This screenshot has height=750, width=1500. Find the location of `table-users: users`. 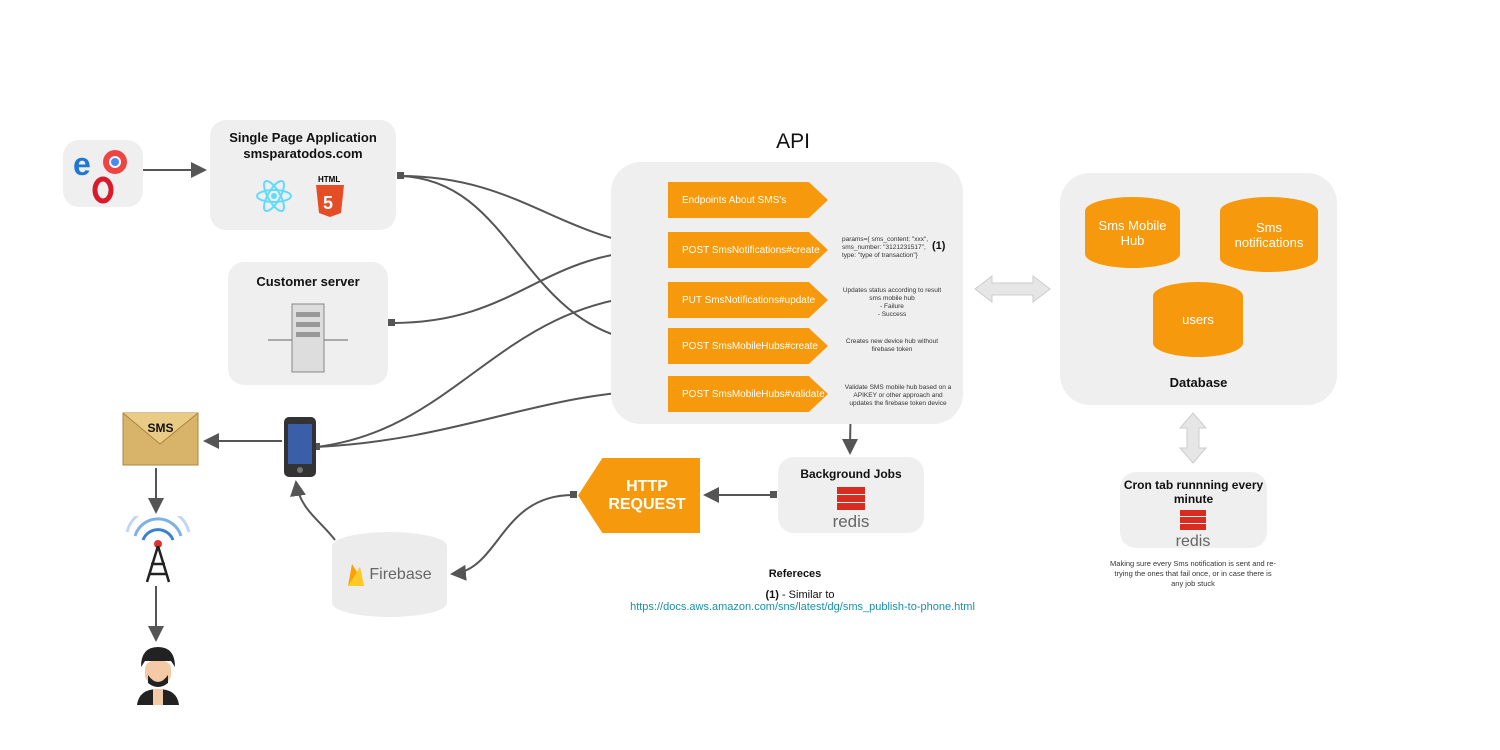

table-users: users is located at coordinates (1198, 319).